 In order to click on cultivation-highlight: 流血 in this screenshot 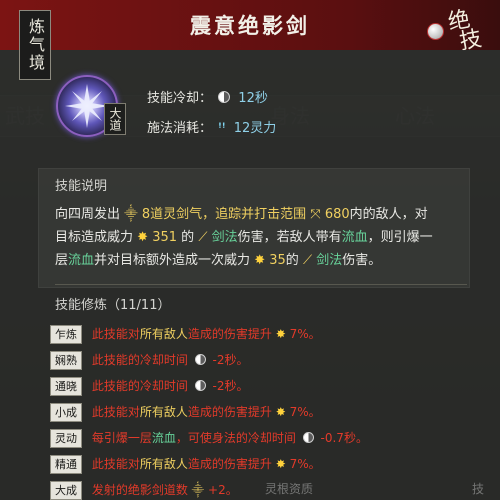, I will do `click(163, 438)`.